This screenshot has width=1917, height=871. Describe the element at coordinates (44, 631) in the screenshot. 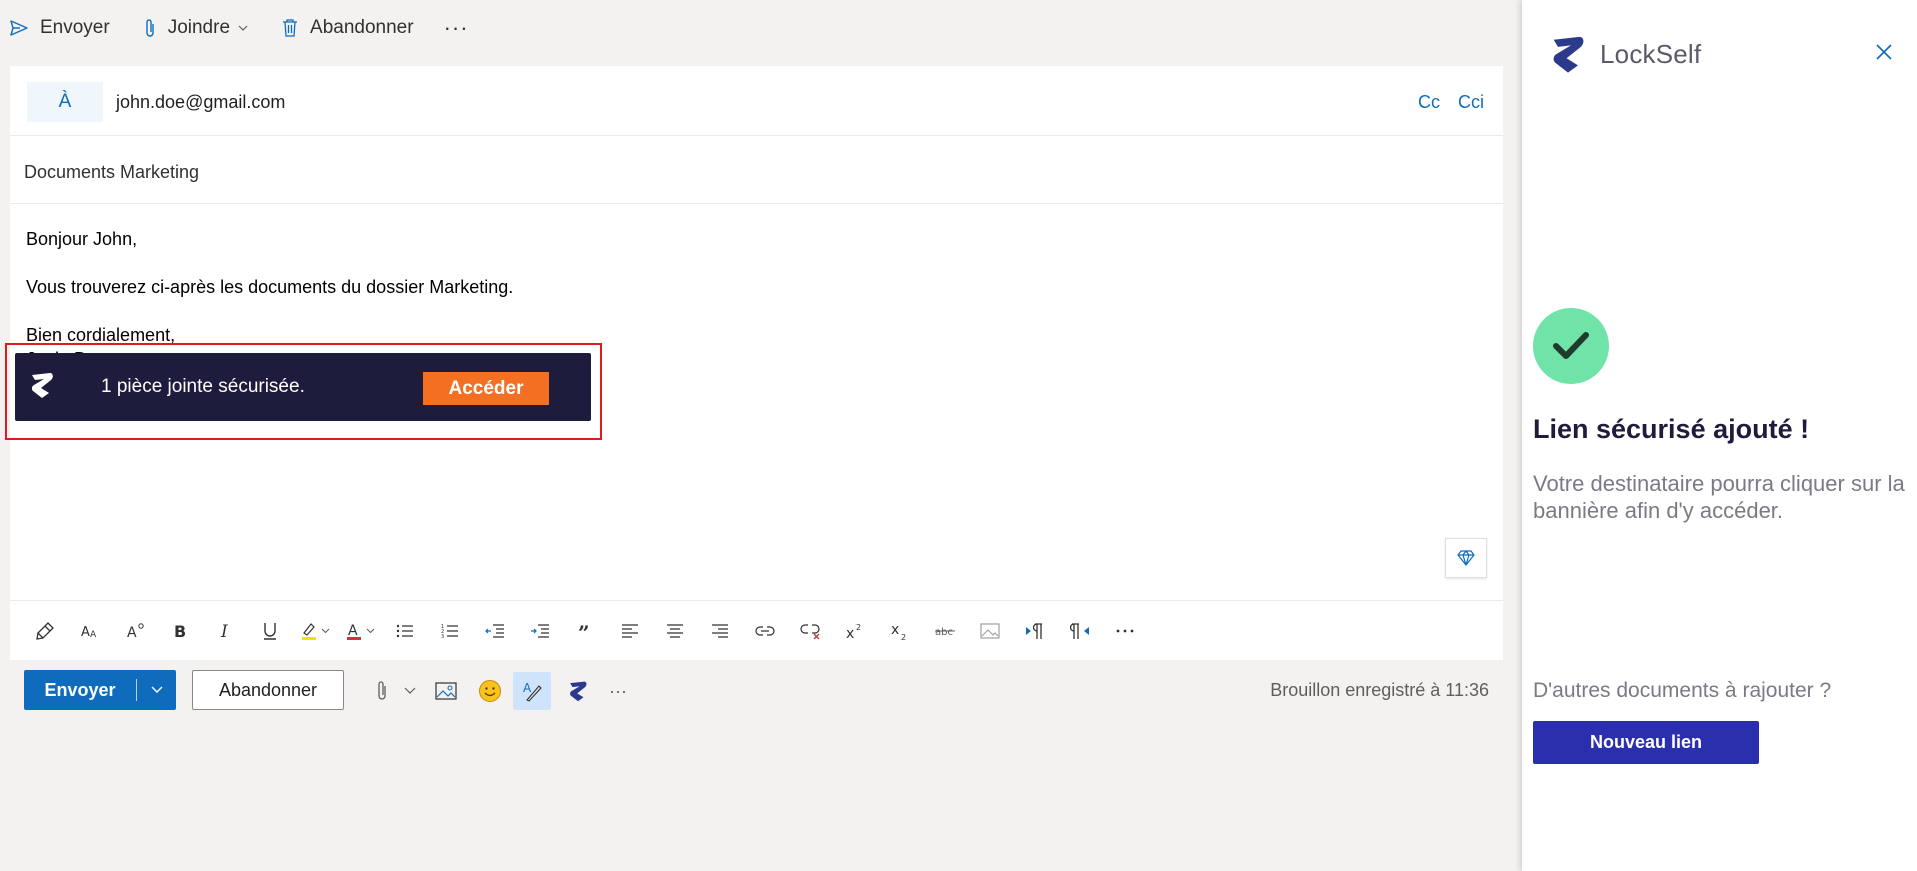

I see `format-painter-icon` at that location.